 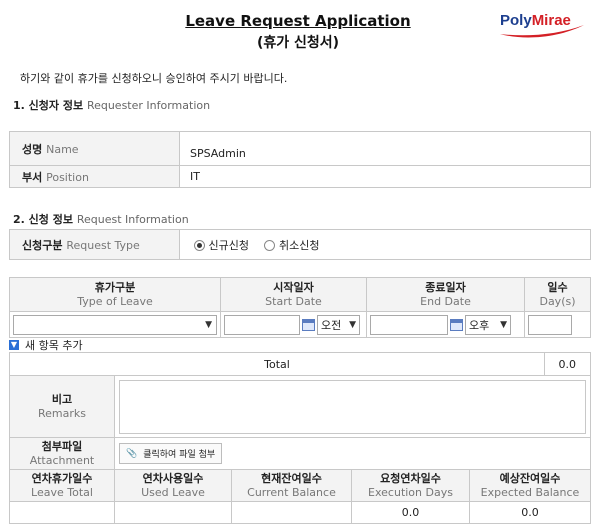 I want to click on end-calendar-icon, so click(x=456, y=324).